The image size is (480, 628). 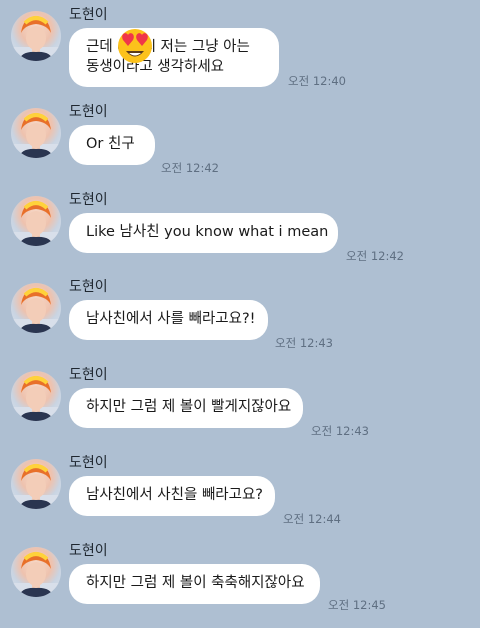 I want to click on chat-message: 도현이 하지만 그럼 제 볼이 빨게지잖아요 오전 12:43, so click(x=240, y=403).